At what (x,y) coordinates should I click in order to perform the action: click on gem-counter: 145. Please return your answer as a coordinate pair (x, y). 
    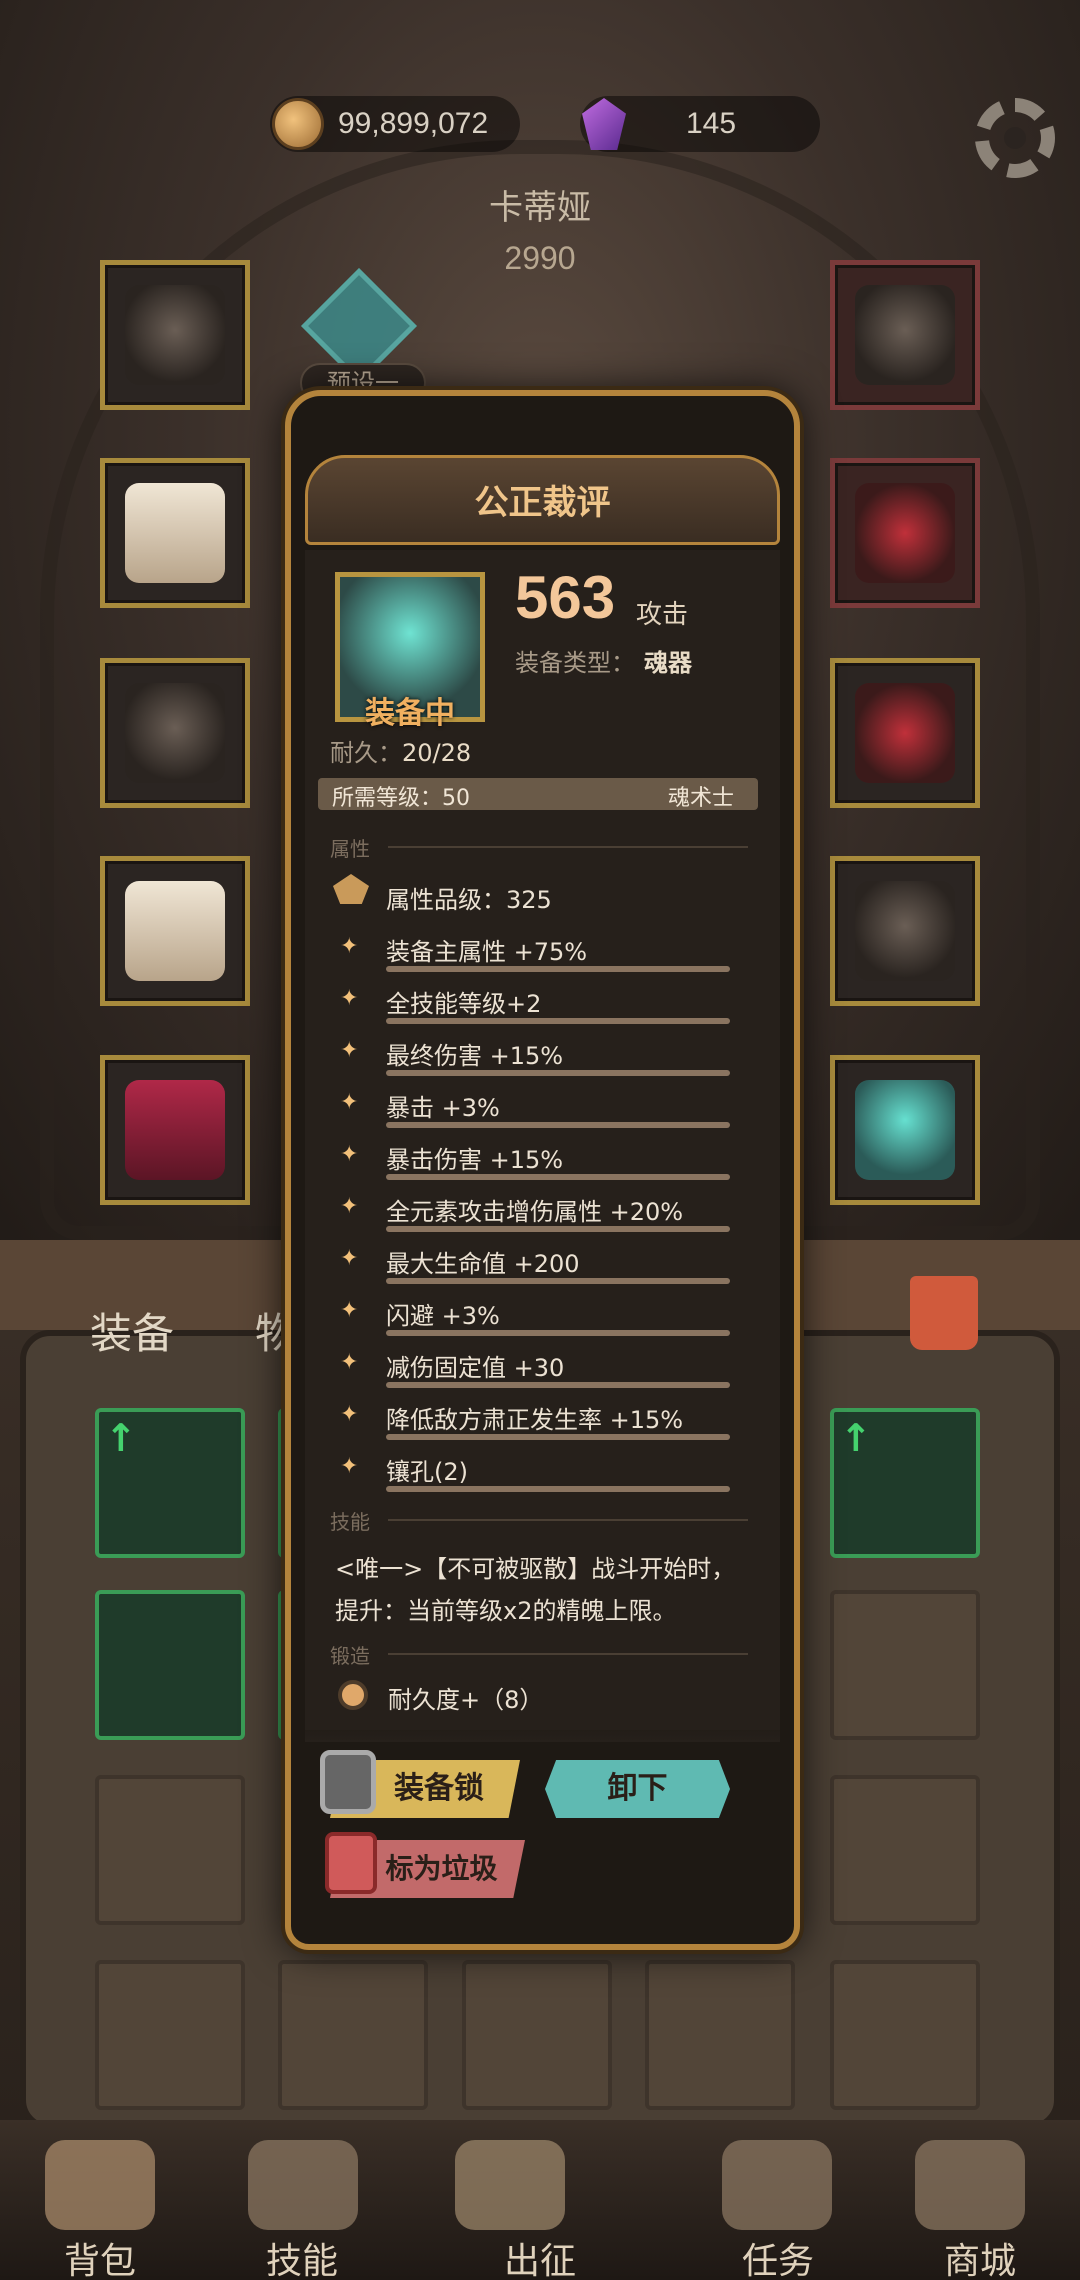
    Looking at the image, I should click on (700, 124).